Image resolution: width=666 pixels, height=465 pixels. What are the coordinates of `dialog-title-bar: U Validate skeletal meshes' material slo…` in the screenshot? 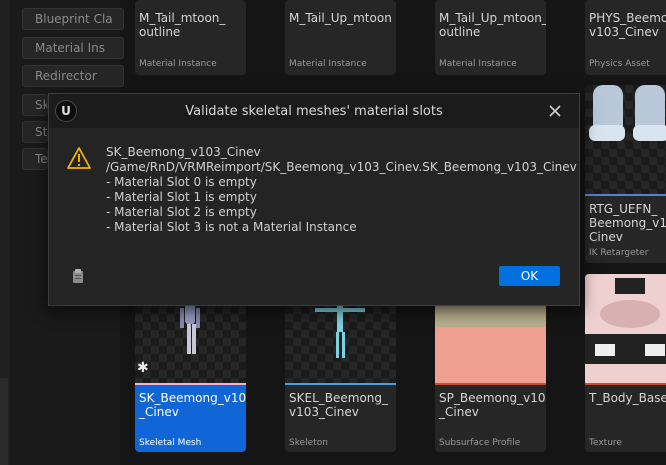 It's located at (314, 111).